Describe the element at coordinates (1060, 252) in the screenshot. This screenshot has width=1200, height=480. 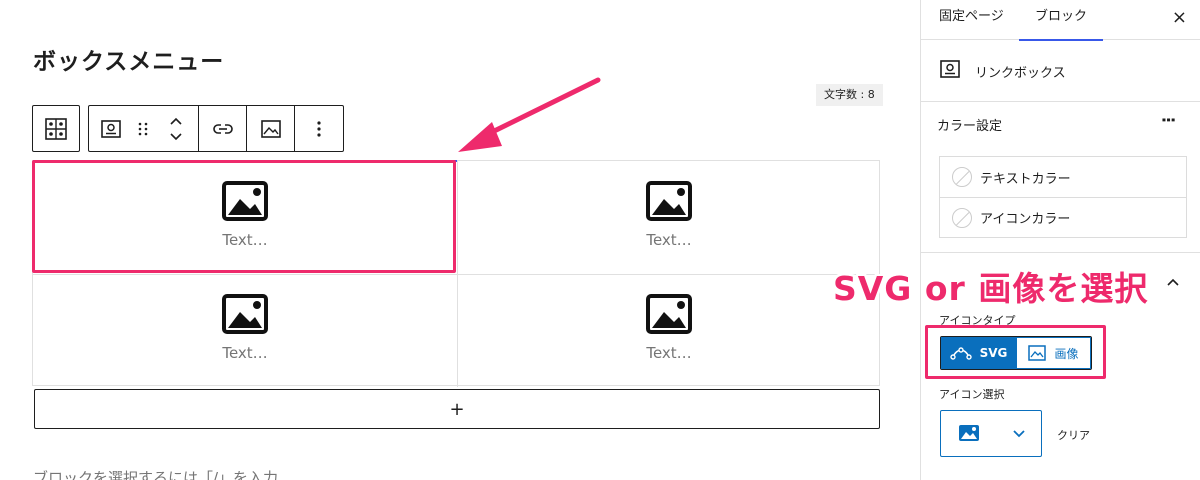
I see `section-divider` at that location.